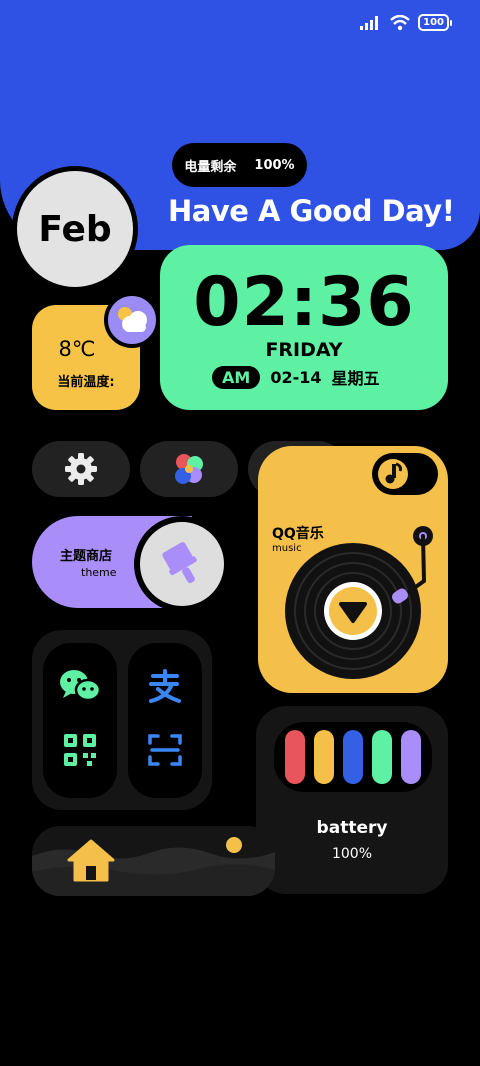 The image size is (480, 1066). I want to click on month-label: Feb, so click(75, 229).